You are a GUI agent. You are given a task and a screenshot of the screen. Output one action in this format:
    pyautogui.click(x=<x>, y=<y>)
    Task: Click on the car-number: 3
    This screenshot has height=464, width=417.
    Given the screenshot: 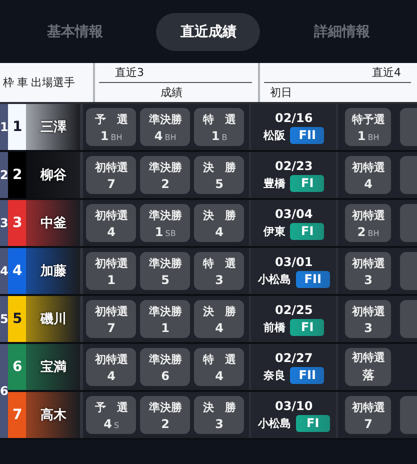 What is the action you would take?
    pyautogui.click(x=17, y=223)
    